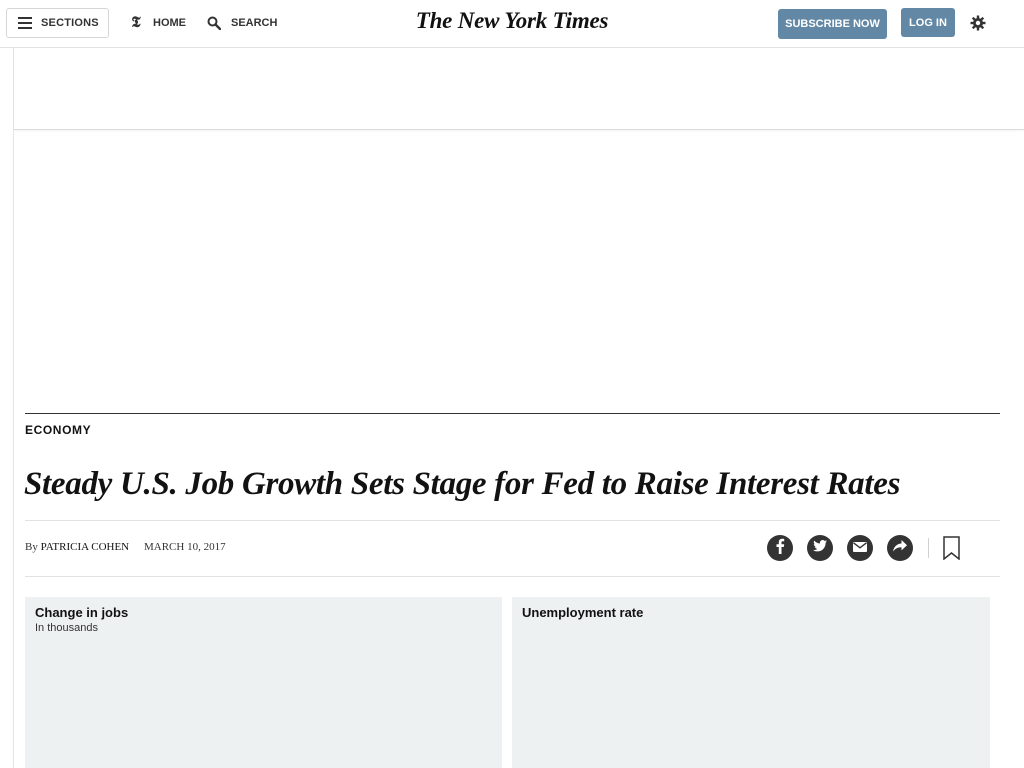 The width and height of the screenshot is (1024, 768). Describe the element at coordinates (13, 408) in the screenshot. I see `left-rule` at that location.